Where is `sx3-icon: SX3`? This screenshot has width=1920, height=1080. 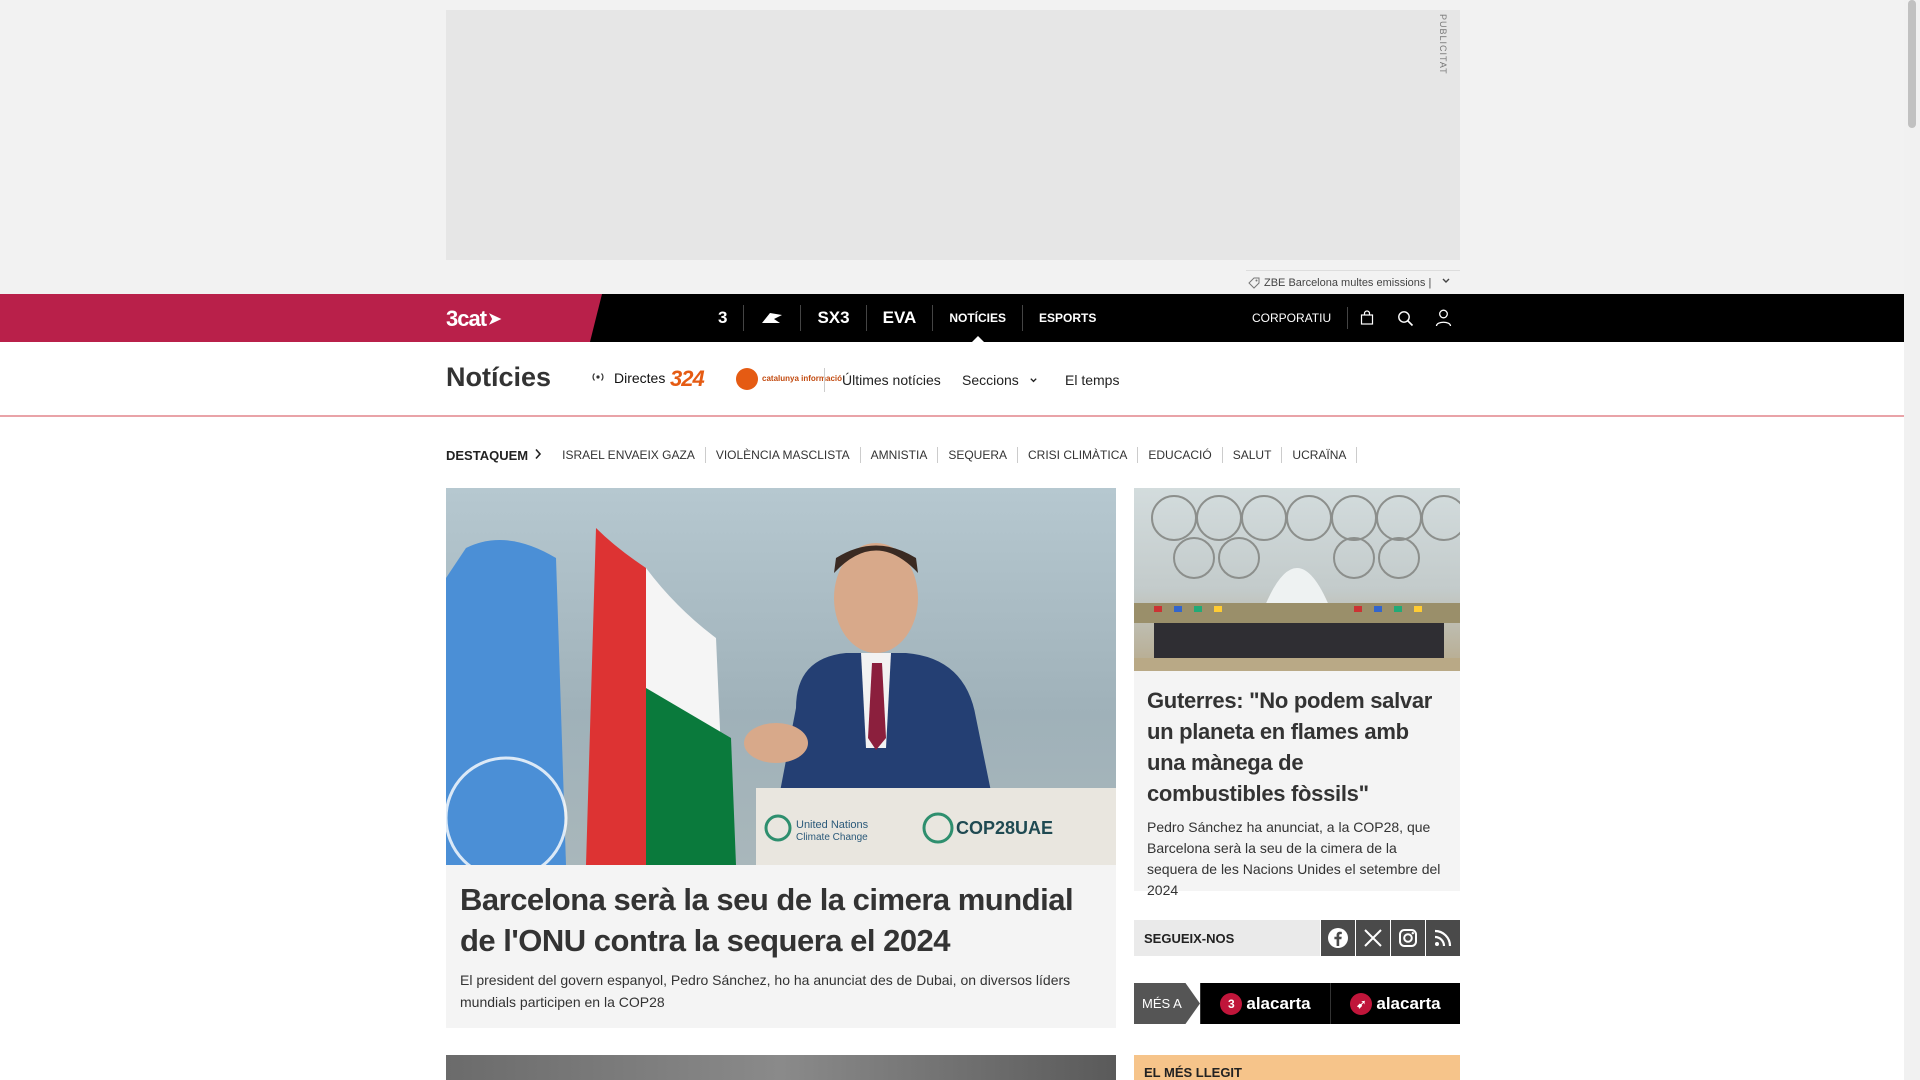 sx3-icon: SX3 is located at coordinates (834, 318).